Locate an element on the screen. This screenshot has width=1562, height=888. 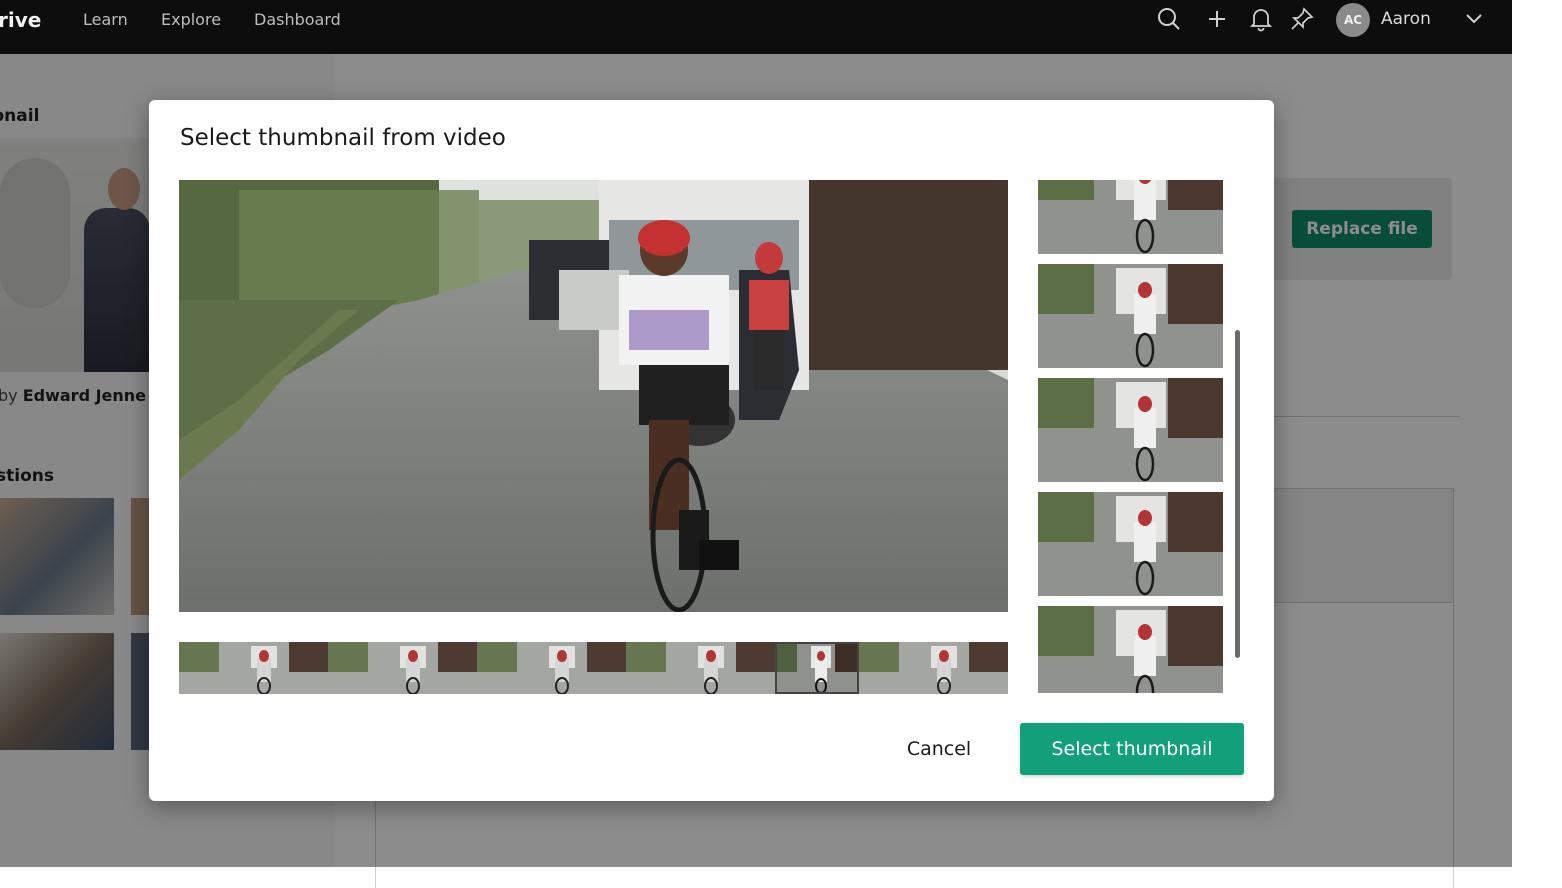
brand-logo: rive is located at coordinates (20, 20).